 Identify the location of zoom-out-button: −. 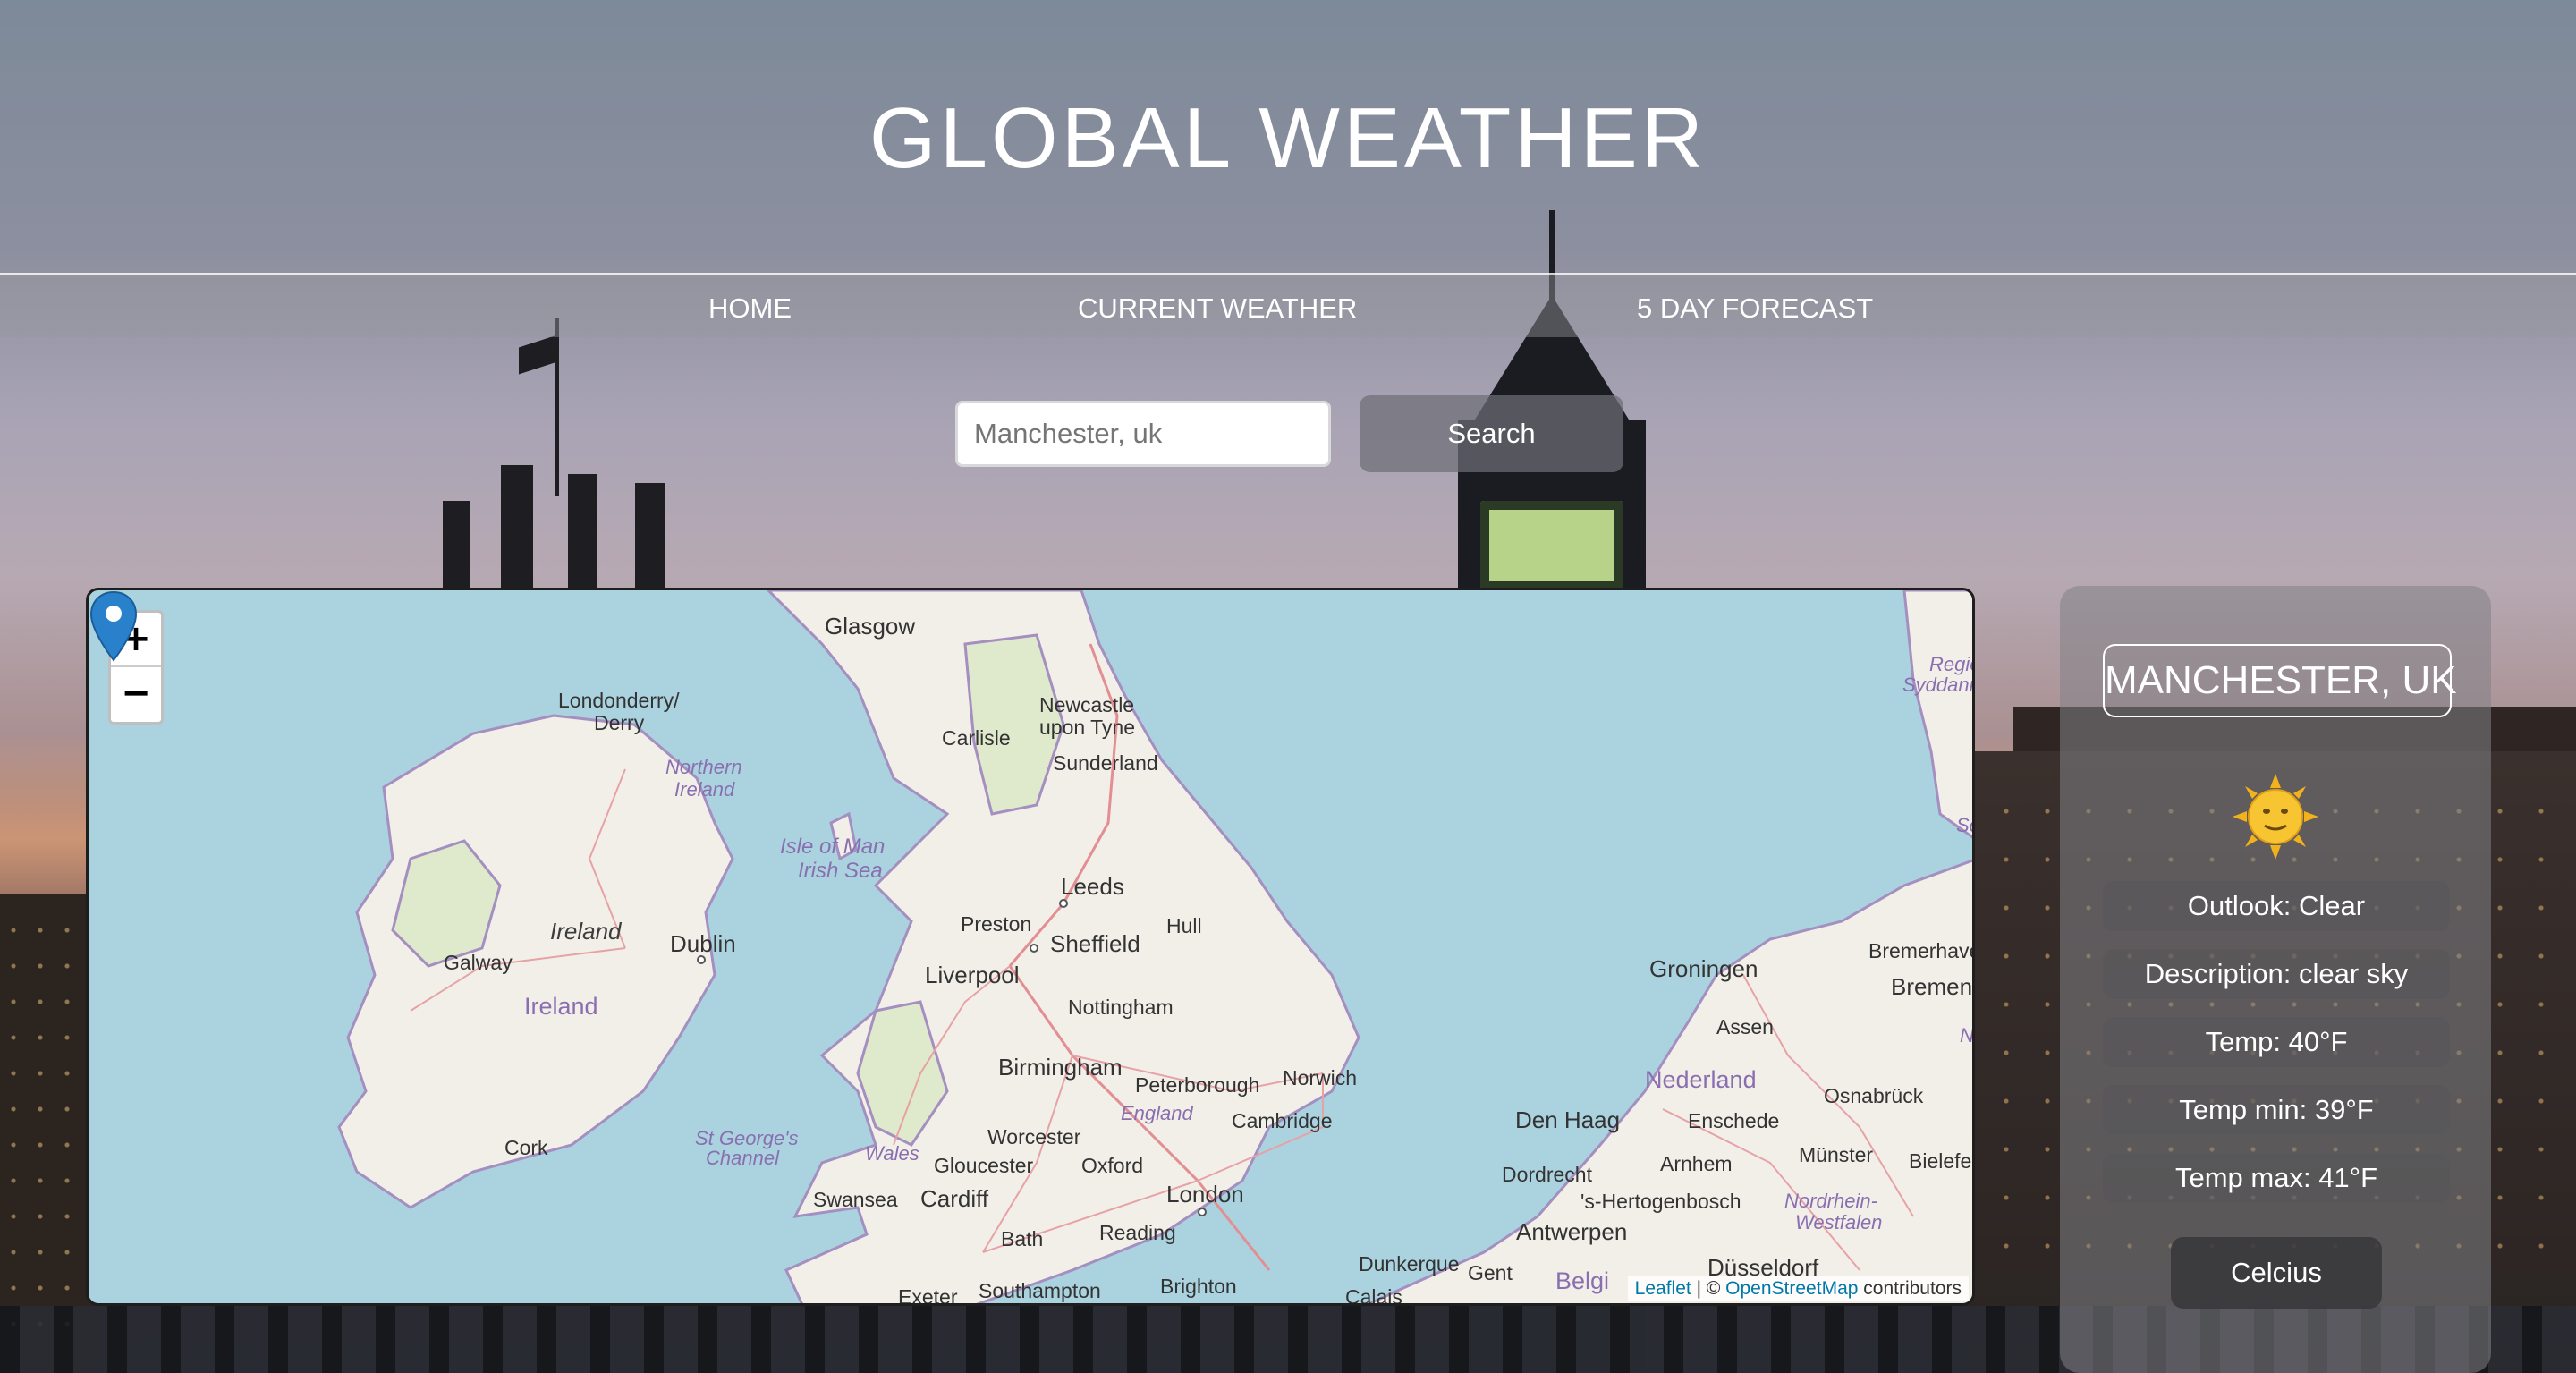
(136, 694).